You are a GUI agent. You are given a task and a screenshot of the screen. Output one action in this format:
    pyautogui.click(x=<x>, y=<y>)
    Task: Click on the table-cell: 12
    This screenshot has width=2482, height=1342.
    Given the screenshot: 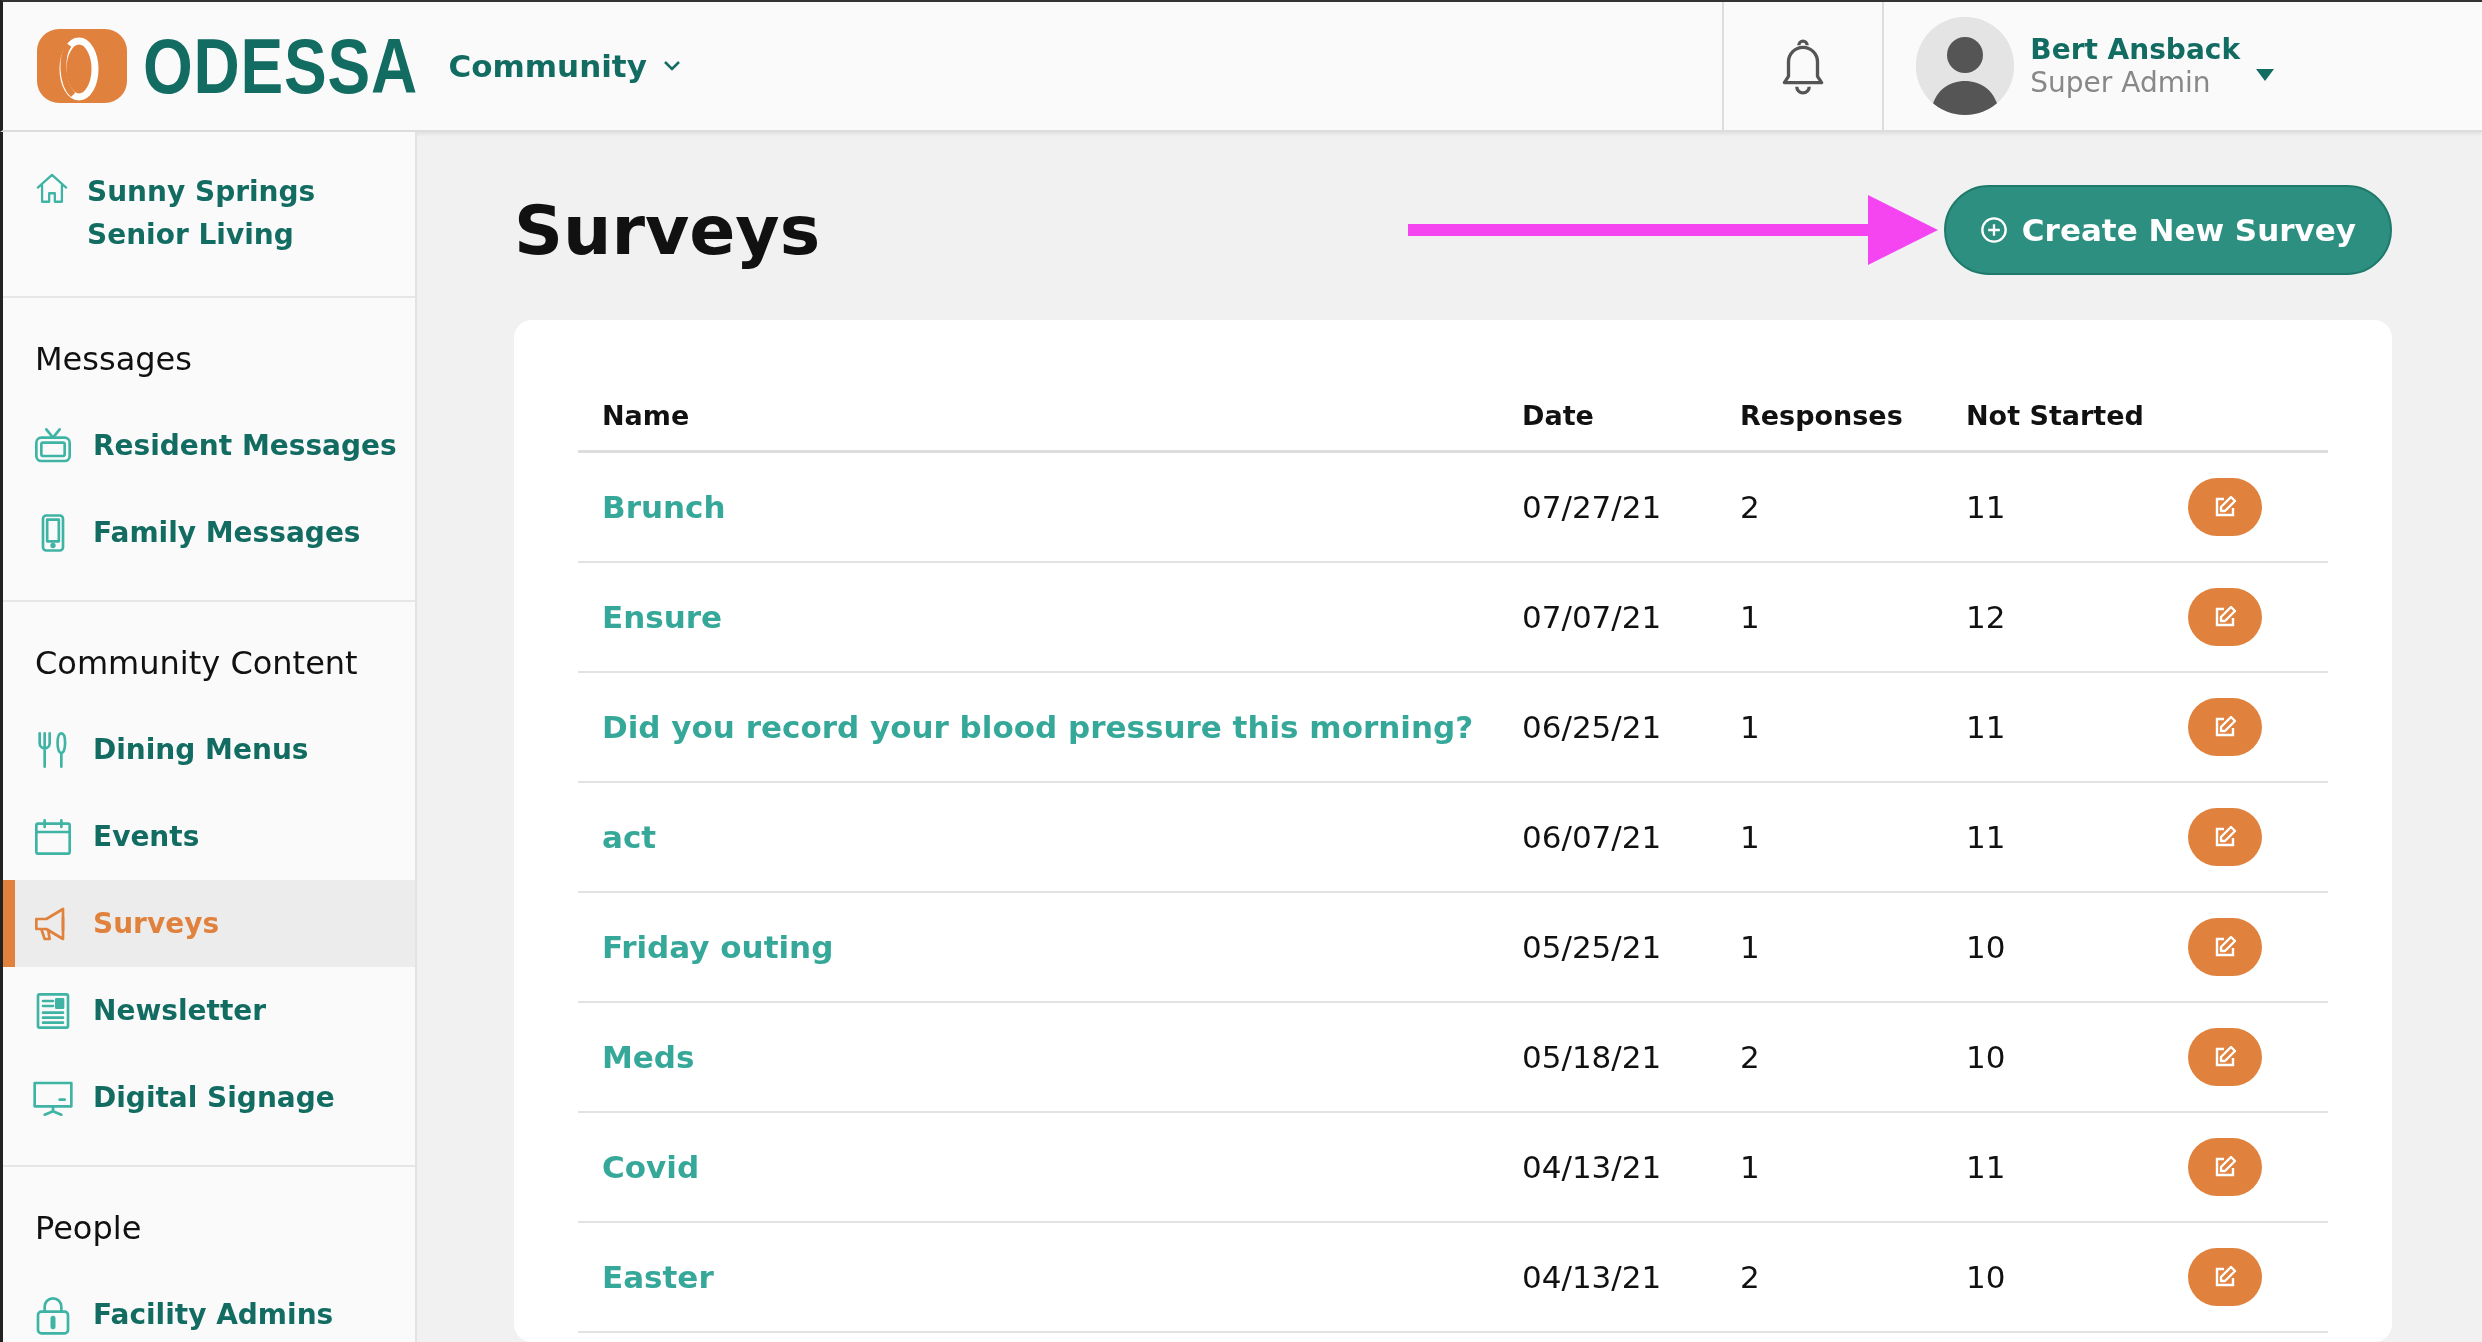 What is the action you would take?
    pyautogui.click(x=2077, y=617)
    